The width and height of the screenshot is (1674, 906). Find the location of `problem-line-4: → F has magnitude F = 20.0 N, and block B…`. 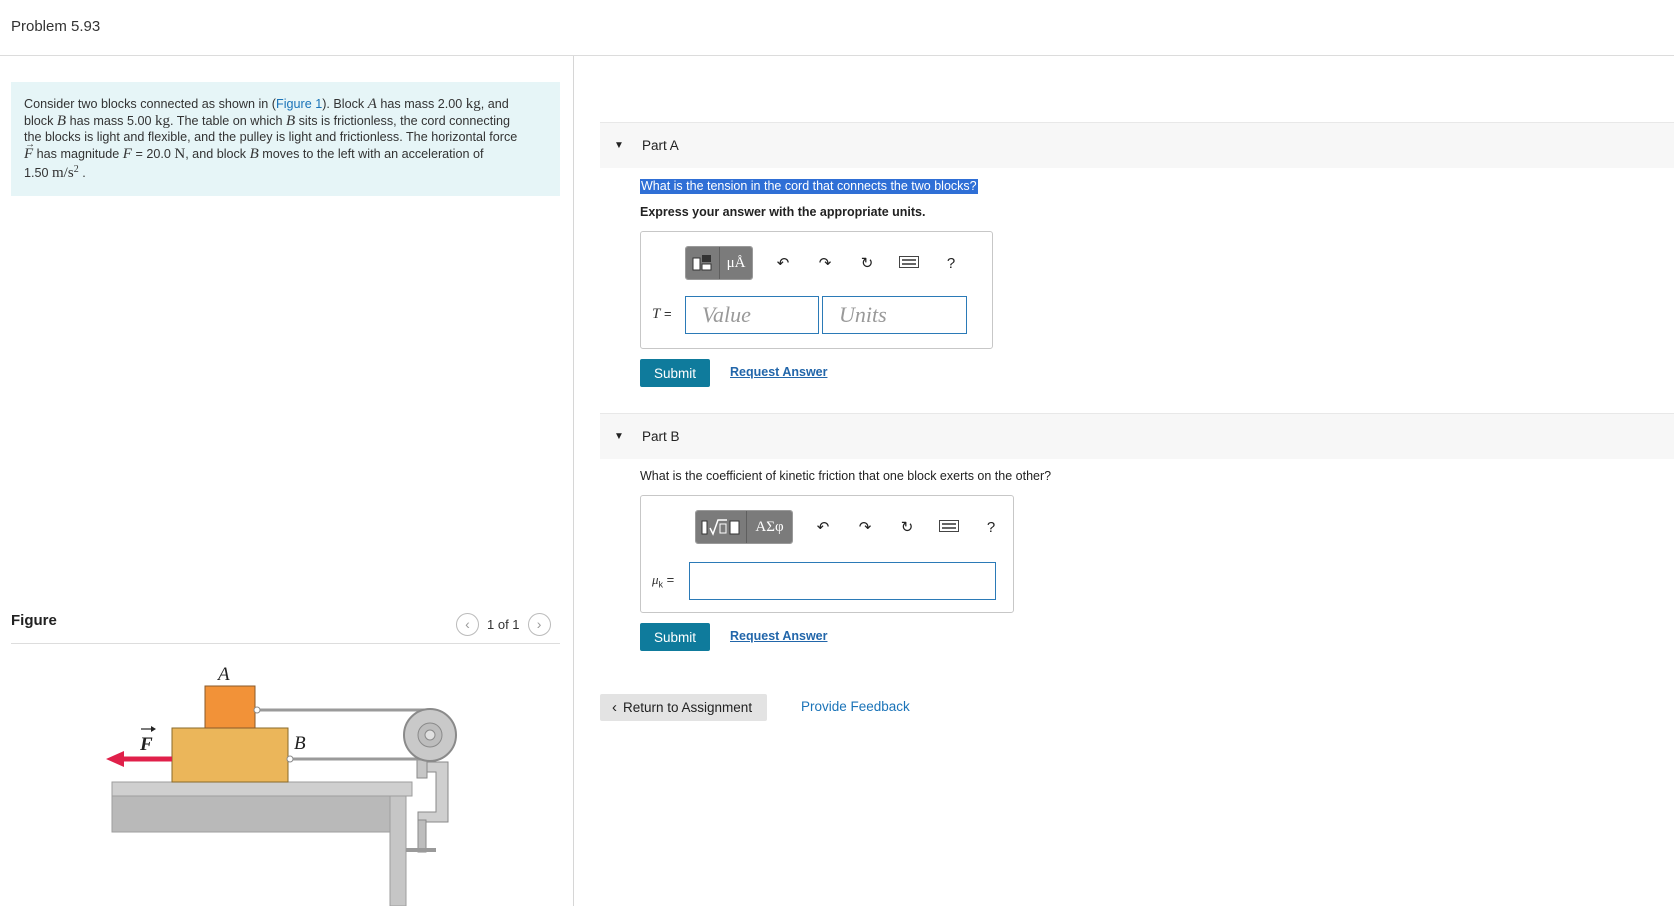

problem-line-4: → F has magnitude F = 20.0 N, and block B… is located at coordinates (254, 150).